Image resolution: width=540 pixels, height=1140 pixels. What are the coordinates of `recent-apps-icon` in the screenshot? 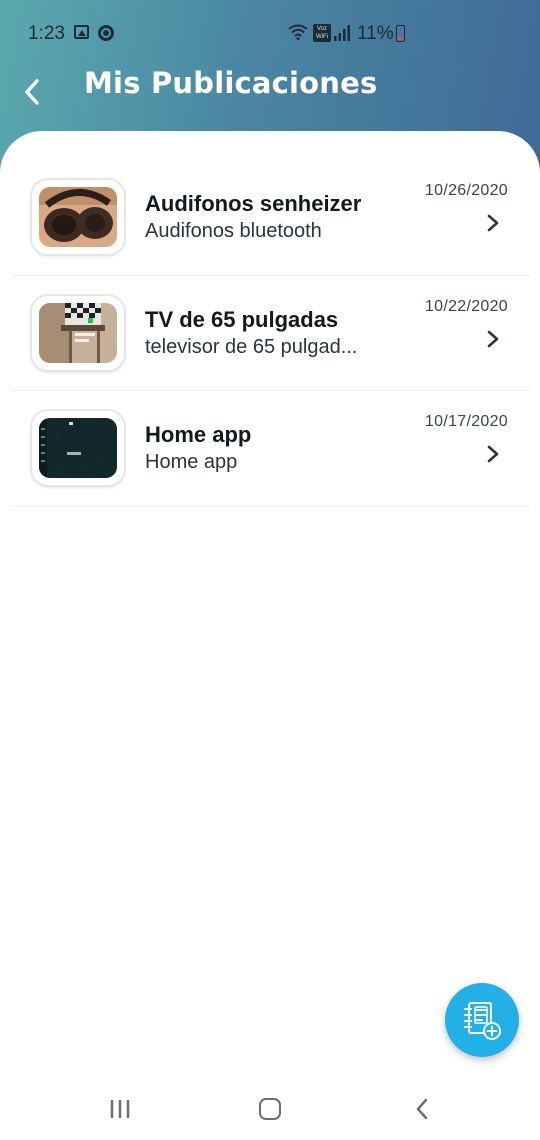 It's located at (120, 1109).